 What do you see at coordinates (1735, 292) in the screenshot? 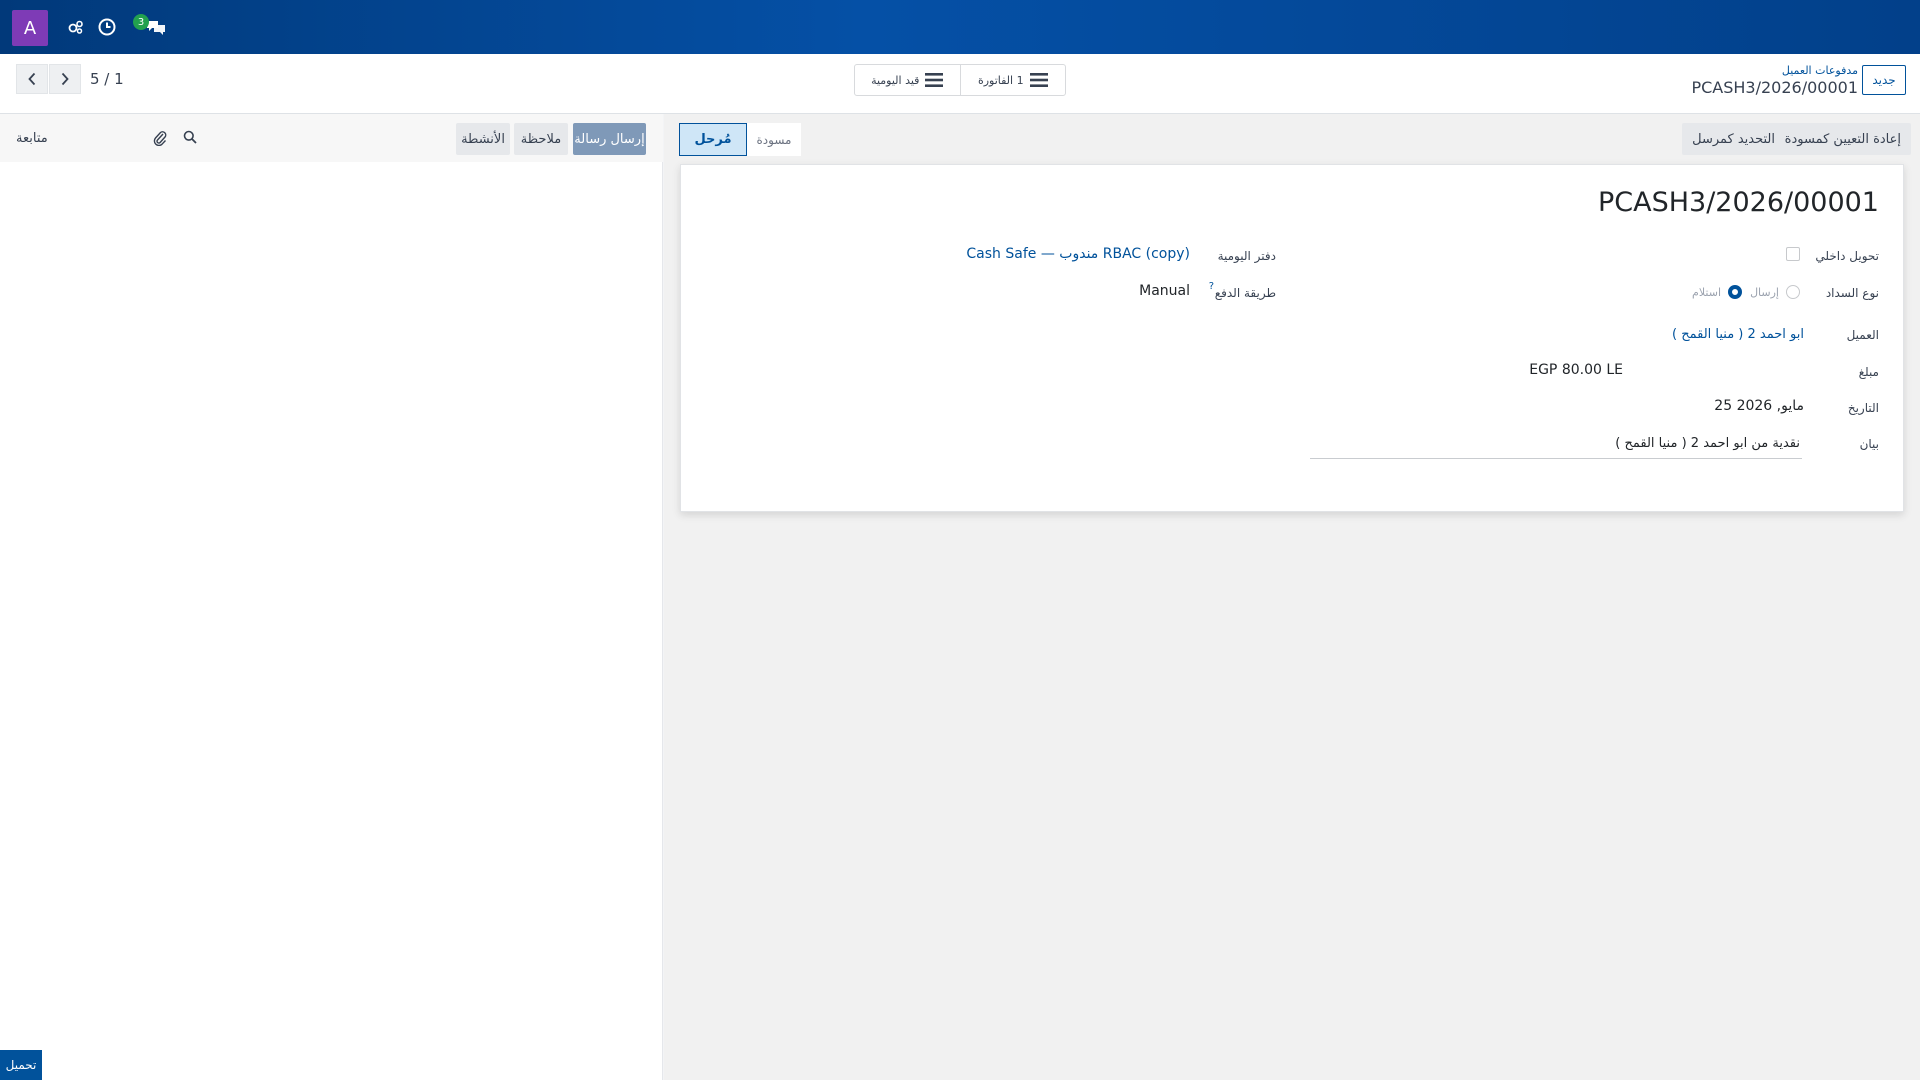
I see `payment-type-receive-radio` at bounding box center [1735, 292].